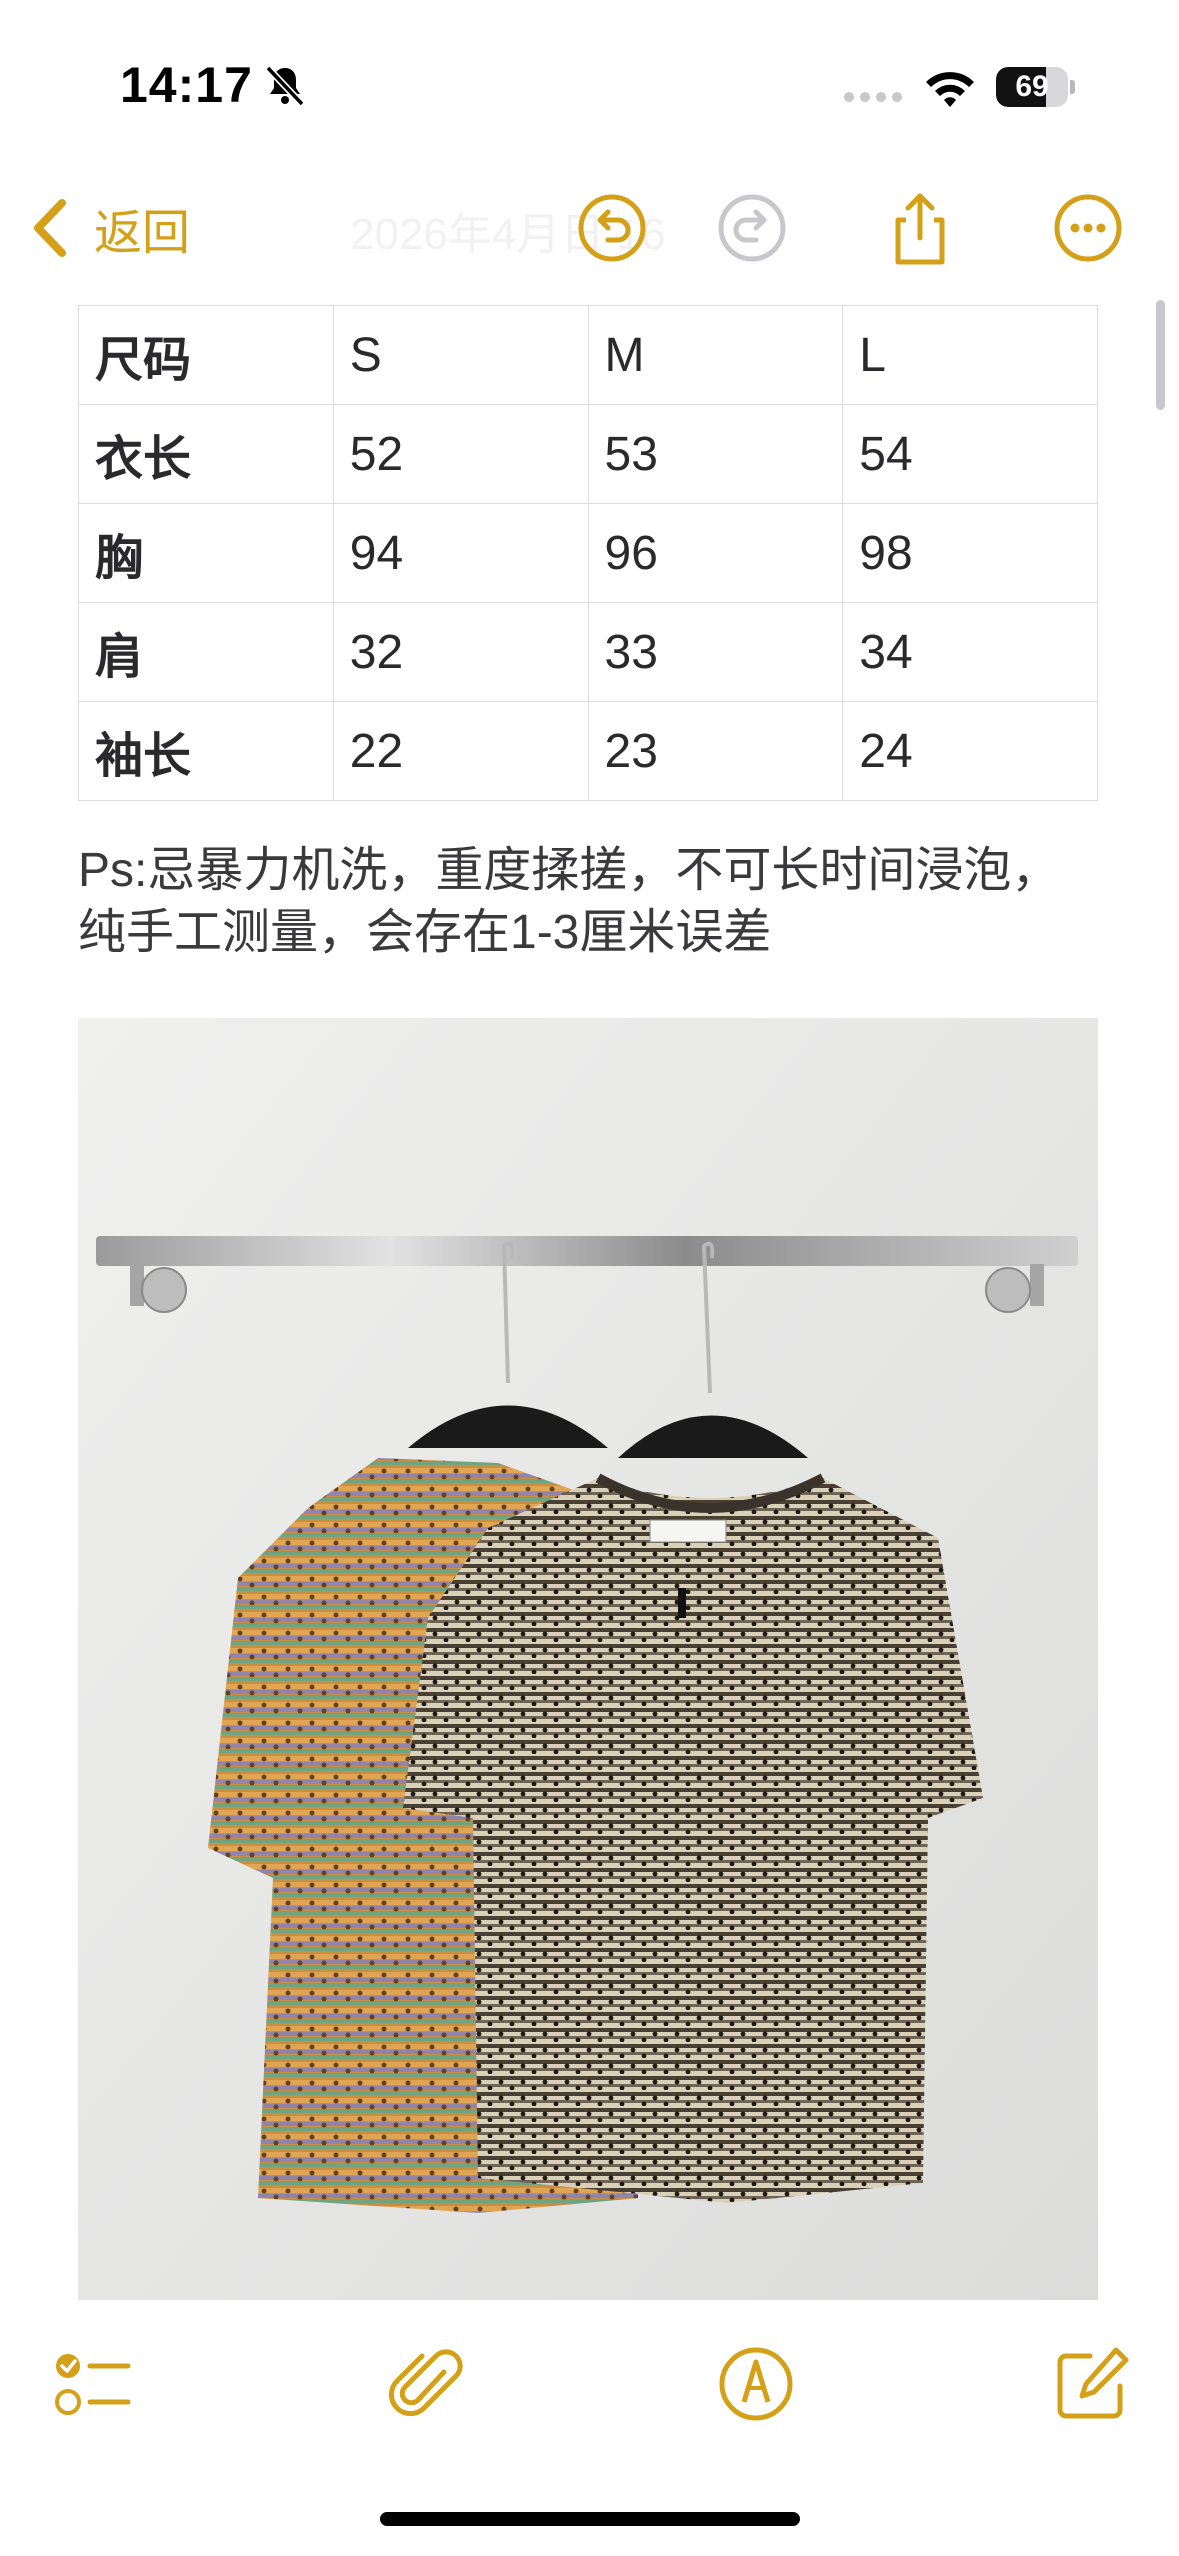 The width and height of the screenshot is (1179, 2556). What do you see at coordinates (715, 553) in the screenshot?
I see `table-cell: 96` at bounding box center [715, 553].